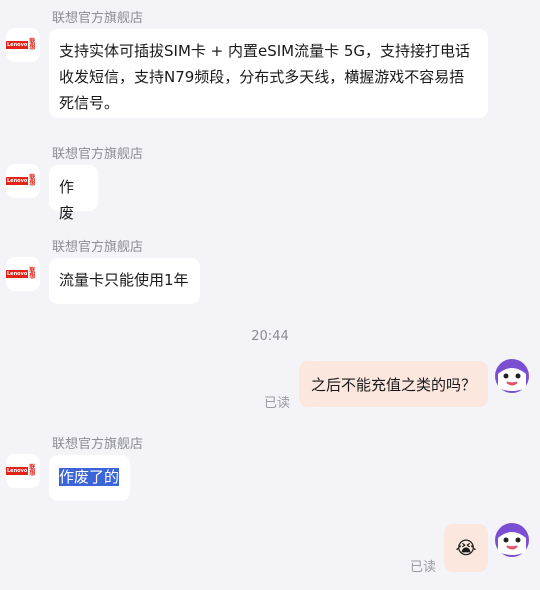  I want to click on emoji-message-bubble: 😭, so click(466, 548).